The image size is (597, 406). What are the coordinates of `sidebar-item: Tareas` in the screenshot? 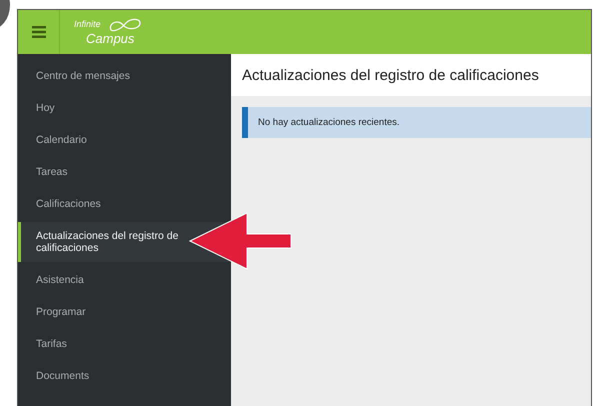 It's located at (124, 172).